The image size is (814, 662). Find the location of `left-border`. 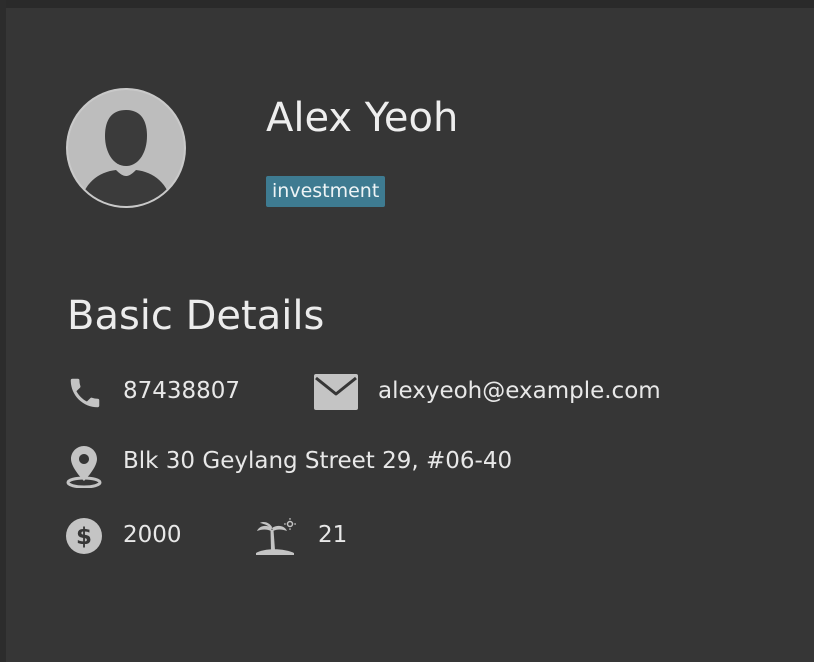

left-border is located at coordinates (3, 331).